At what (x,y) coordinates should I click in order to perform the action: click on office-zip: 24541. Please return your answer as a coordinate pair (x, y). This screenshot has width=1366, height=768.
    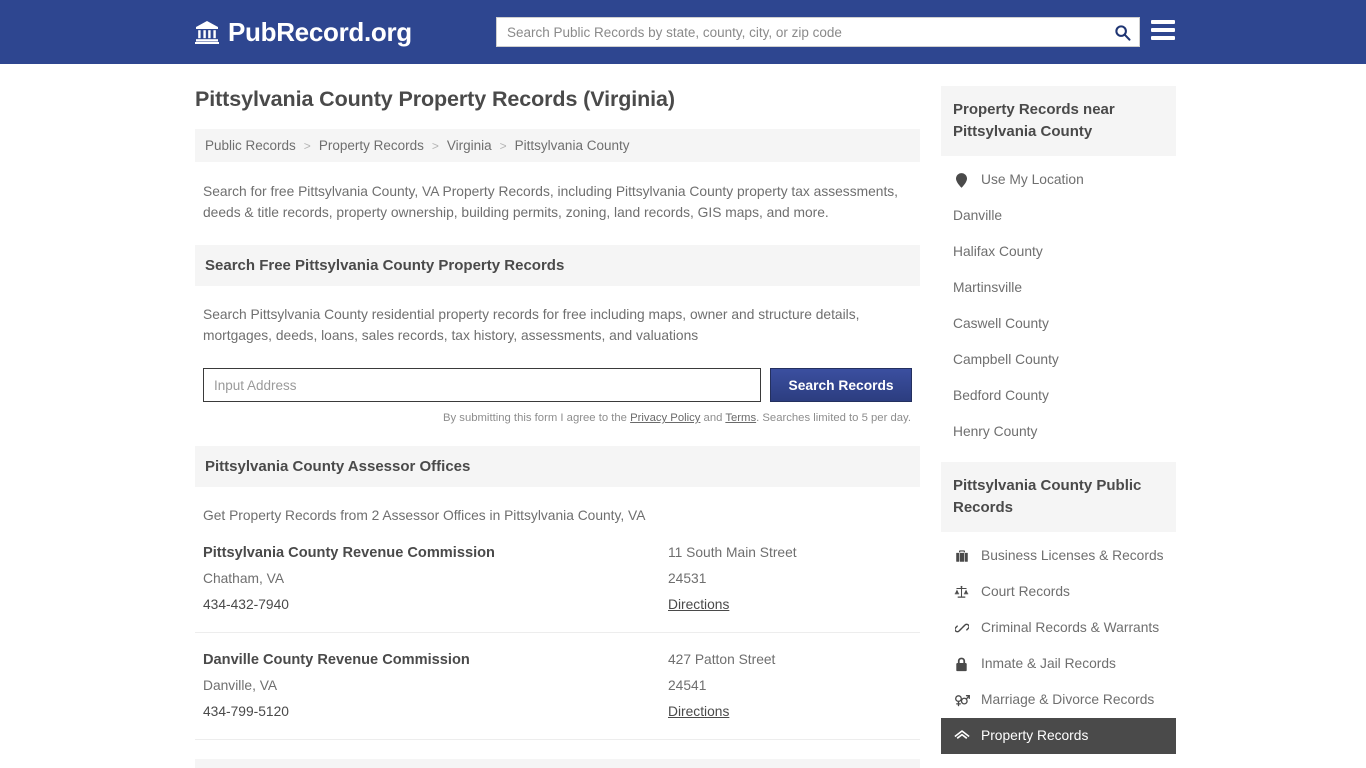
    Looking at the image, I should click on (687, 685).